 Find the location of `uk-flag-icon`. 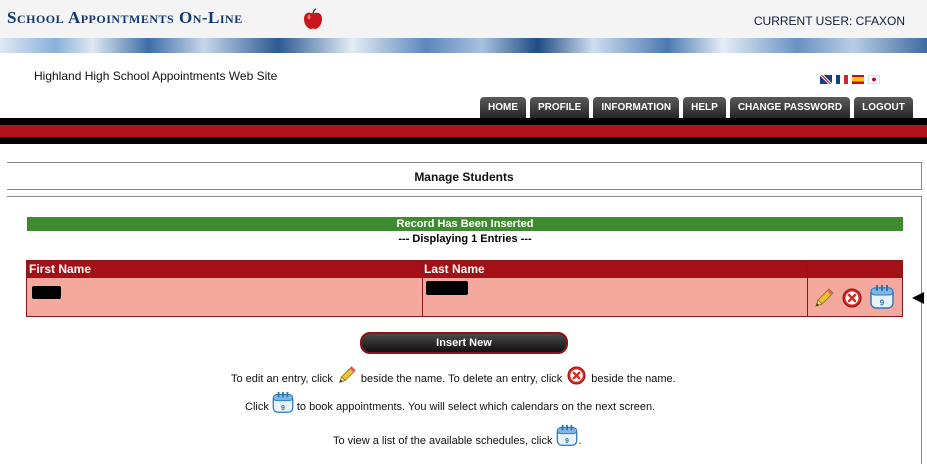

uk-flag-icon is located at coordinates (826, 79).